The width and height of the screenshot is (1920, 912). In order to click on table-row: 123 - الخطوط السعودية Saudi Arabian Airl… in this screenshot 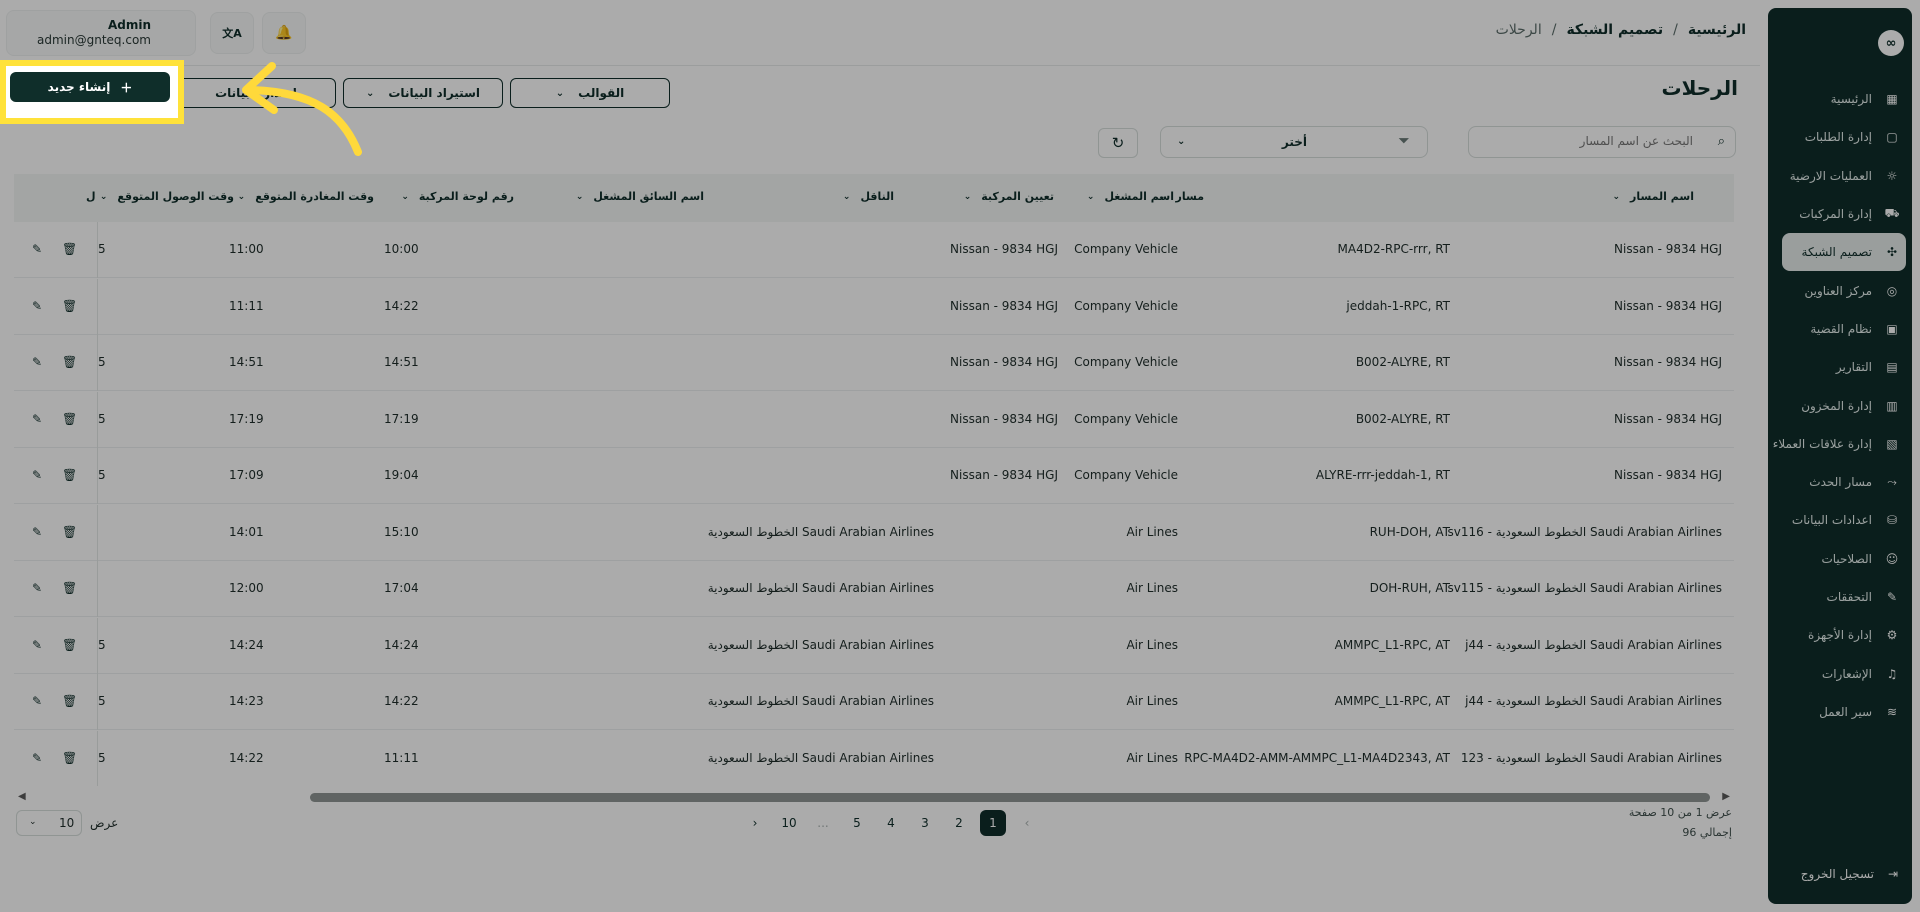, I will do `click(874, 758)`.